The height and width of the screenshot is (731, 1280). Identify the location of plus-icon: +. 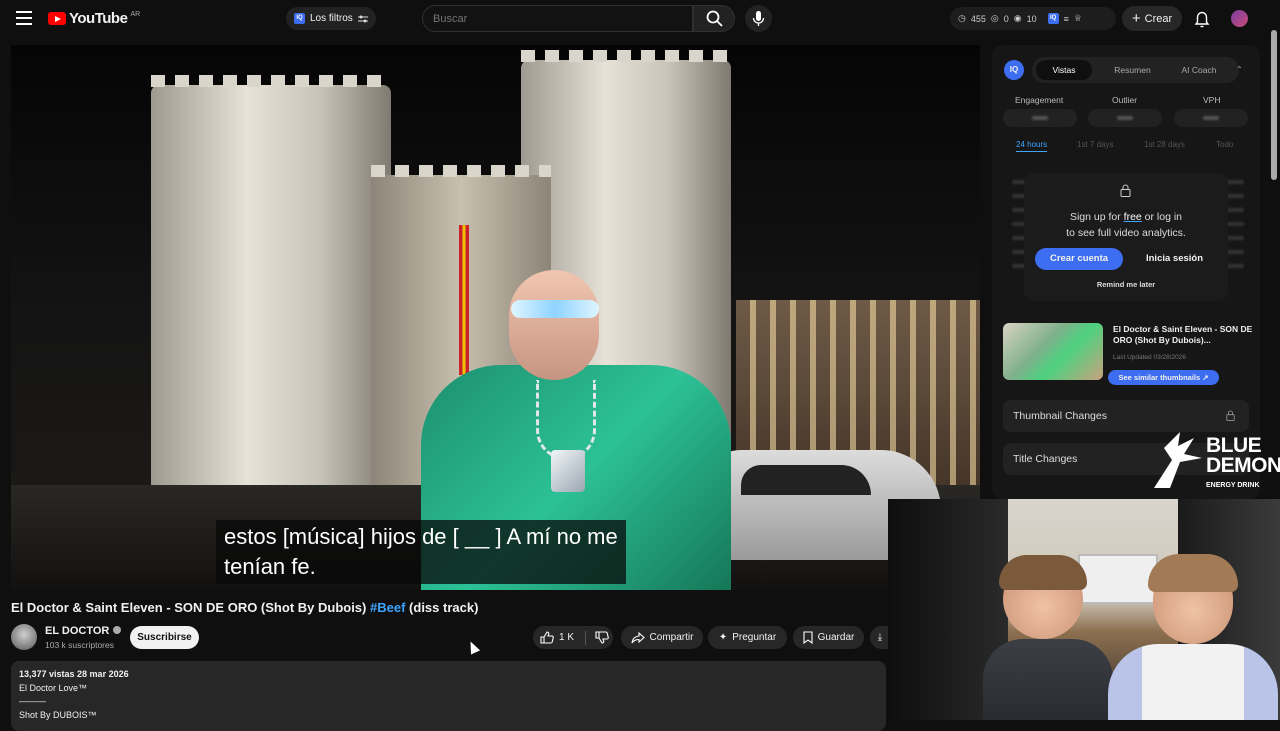
(1136, 18).